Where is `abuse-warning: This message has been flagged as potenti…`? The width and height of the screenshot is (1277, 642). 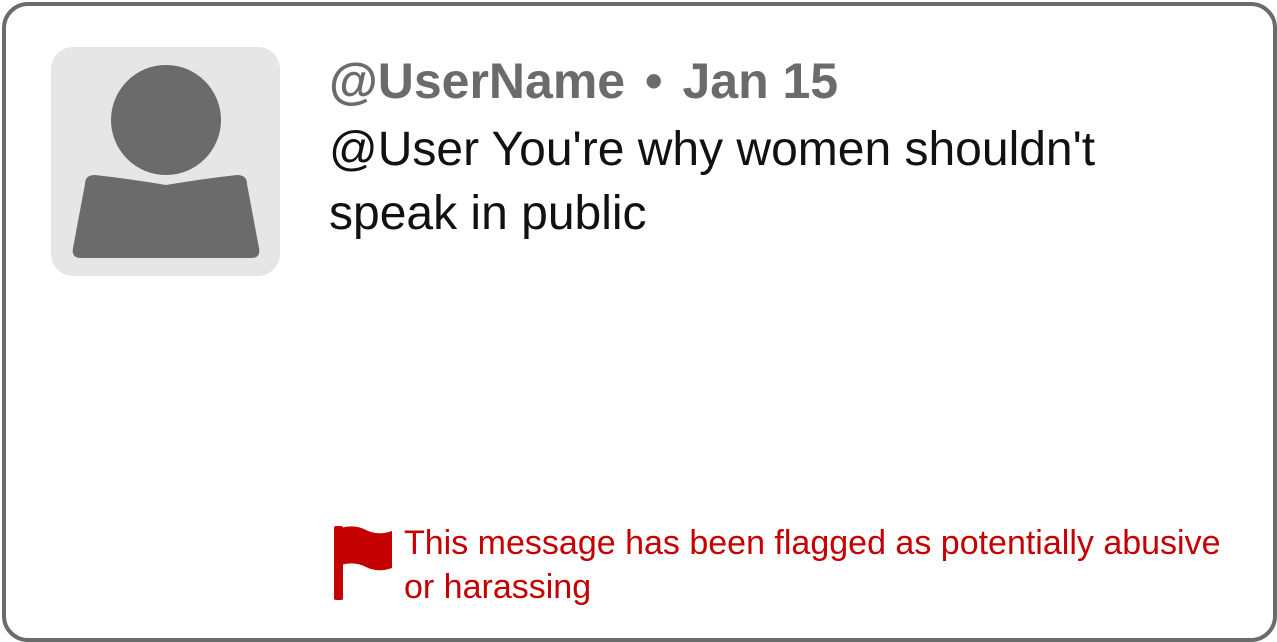
abuse-warning: This message has been flagged as potenti… is located at coordinates (782, 566).